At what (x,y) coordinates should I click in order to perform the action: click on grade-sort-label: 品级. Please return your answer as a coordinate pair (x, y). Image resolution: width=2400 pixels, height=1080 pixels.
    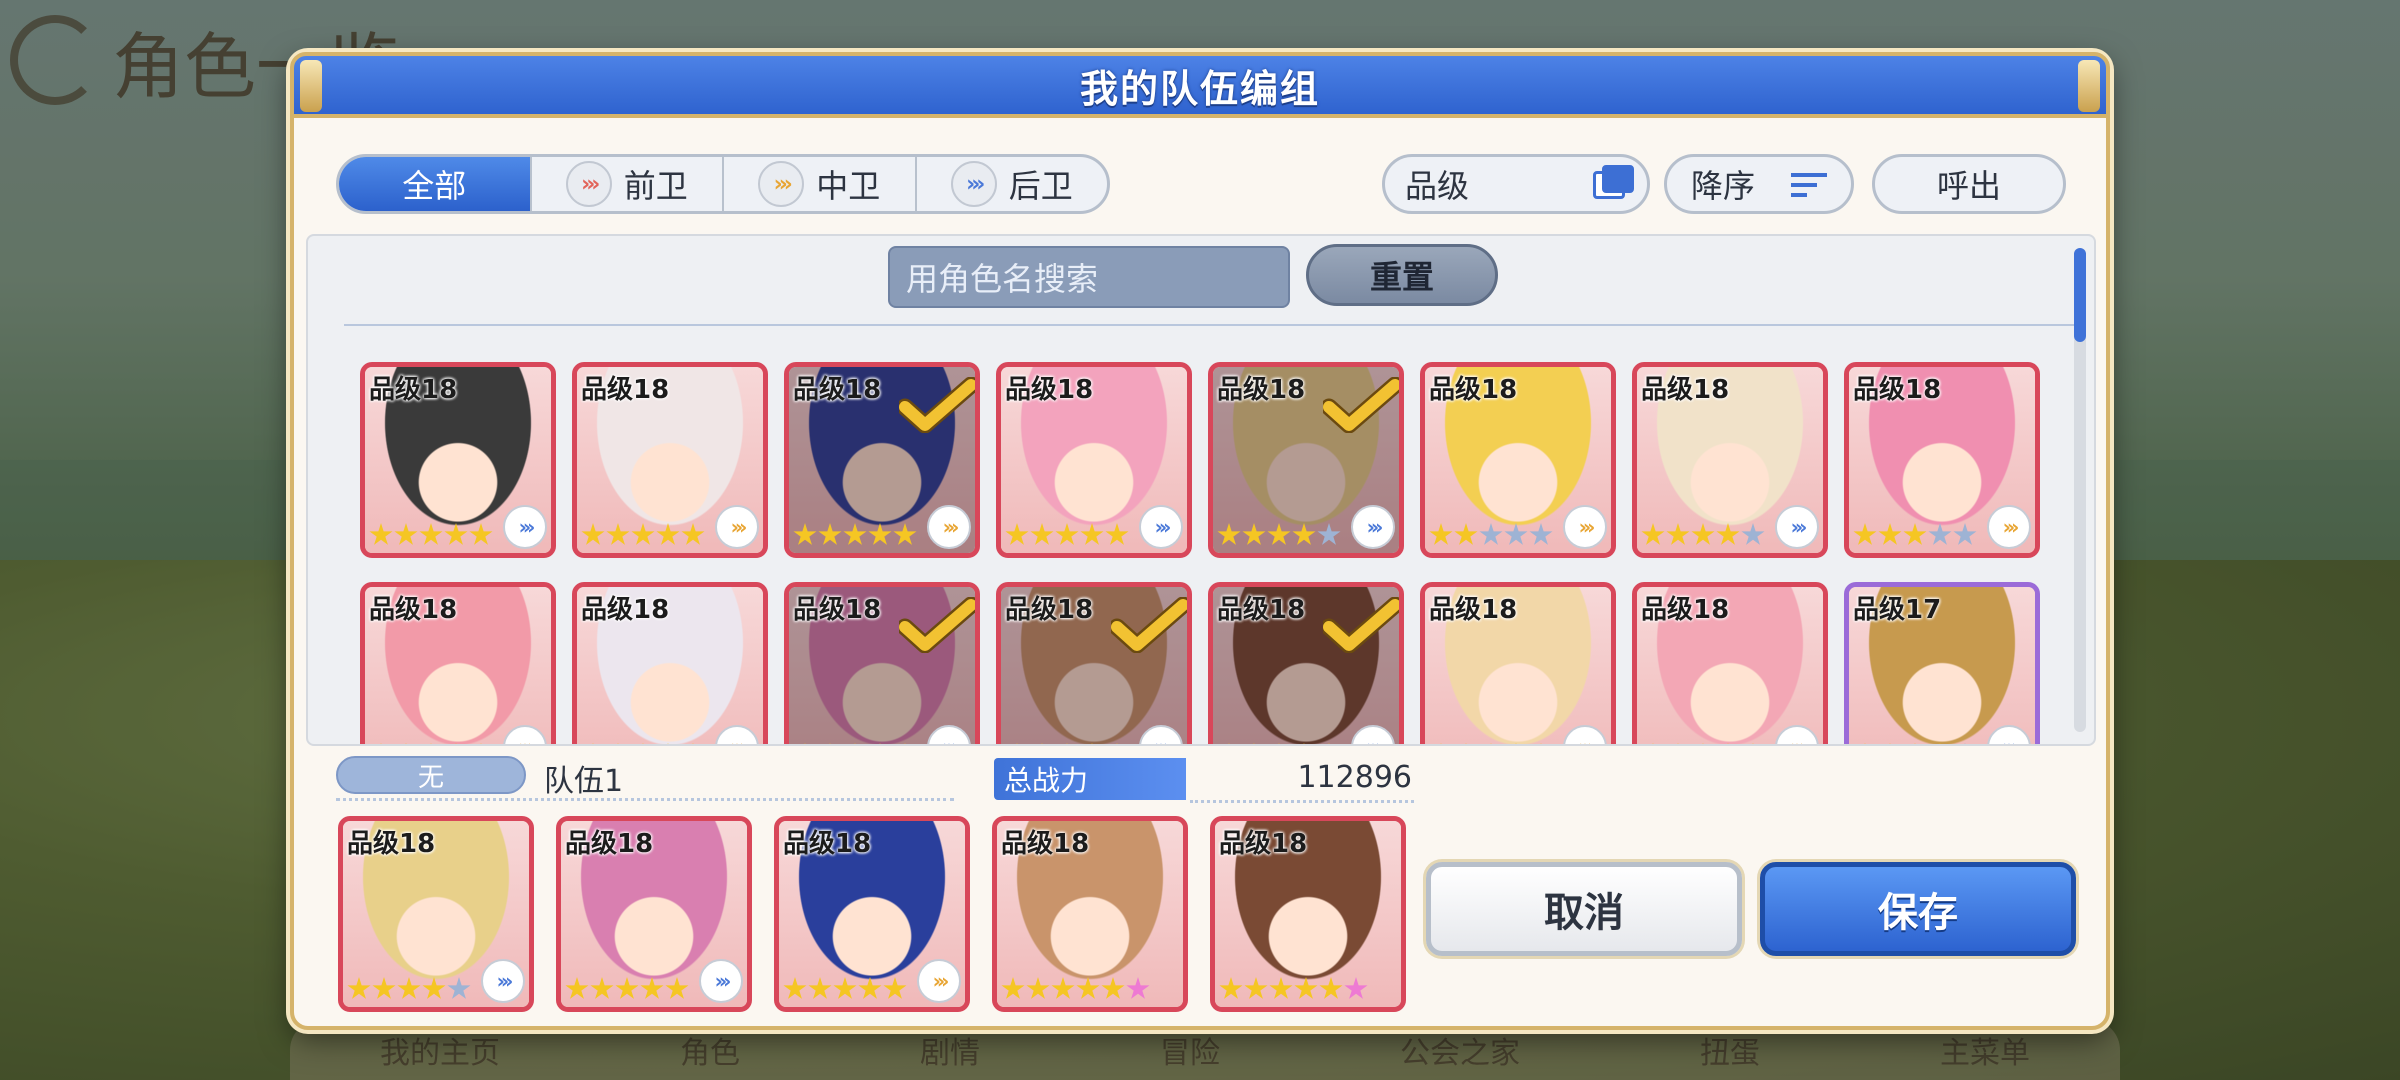
    Looking at the image, I should click on (1437, 186).